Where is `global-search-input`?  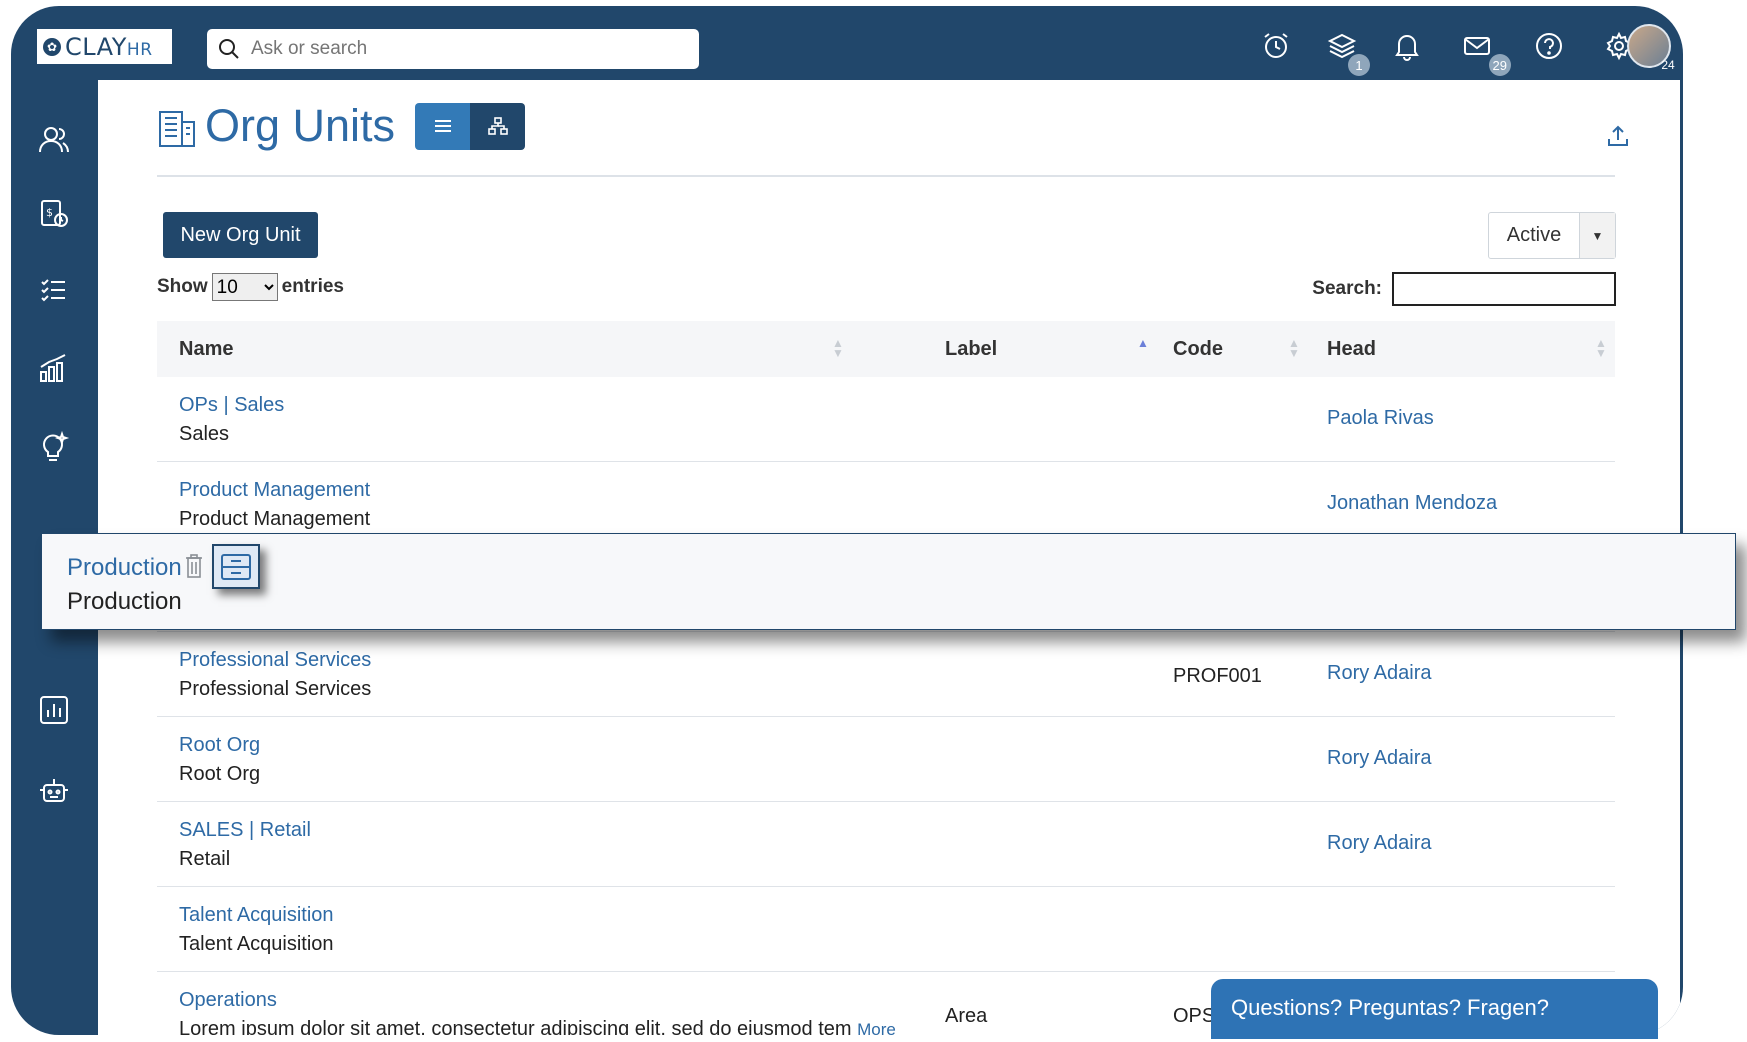
global-search-input is located at coordinates (461, 49).